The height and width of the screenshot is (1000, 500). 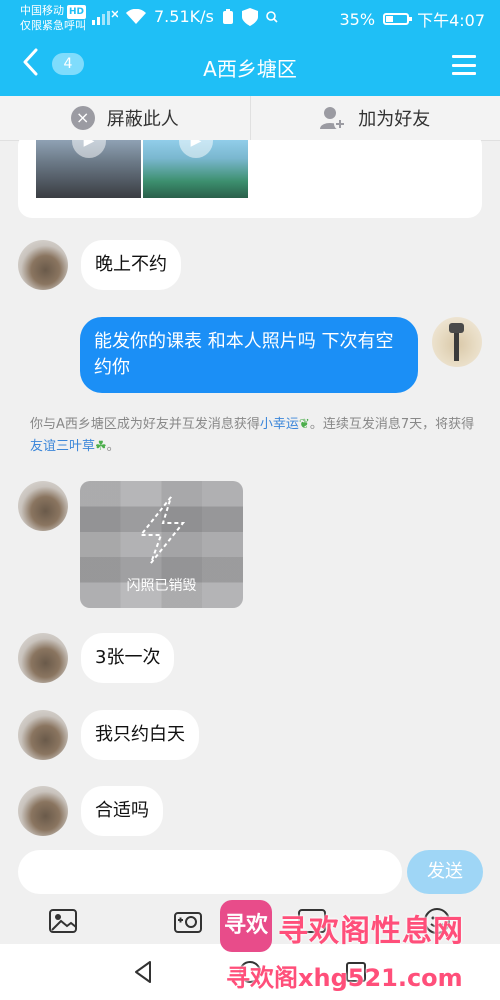 What do you see at coordinates (250, 69) in the screenshot?
I see `chat-title: A西乡塘区` at bounding box center [250, 69].